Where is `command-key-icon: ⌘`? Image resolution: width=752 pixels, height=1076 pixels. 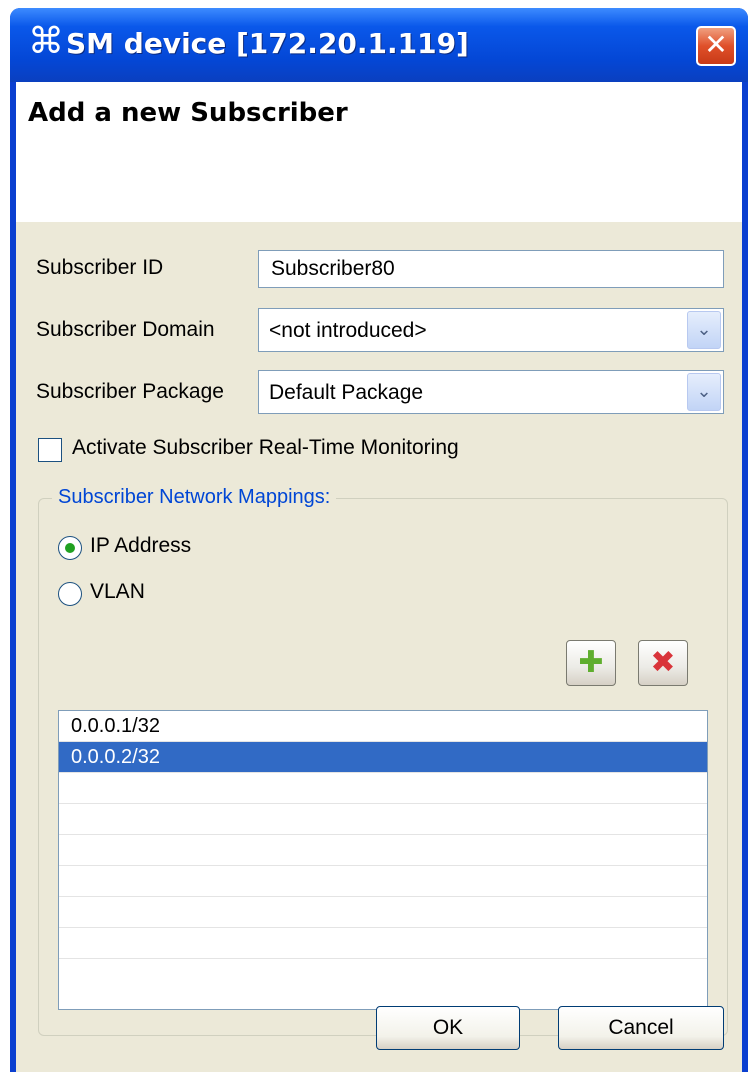 command-key-icon: ⌘ is located at coordinates (46, 41).